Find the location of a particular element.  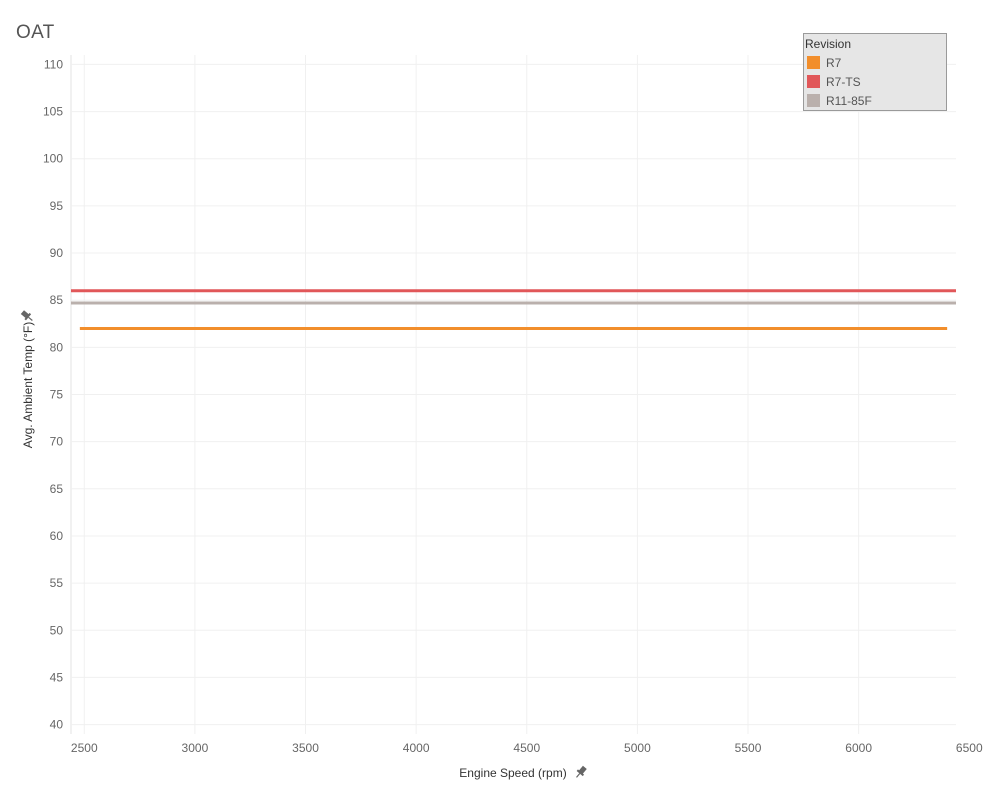

y-tick-label: 40 is located at coordinates (57, 725).